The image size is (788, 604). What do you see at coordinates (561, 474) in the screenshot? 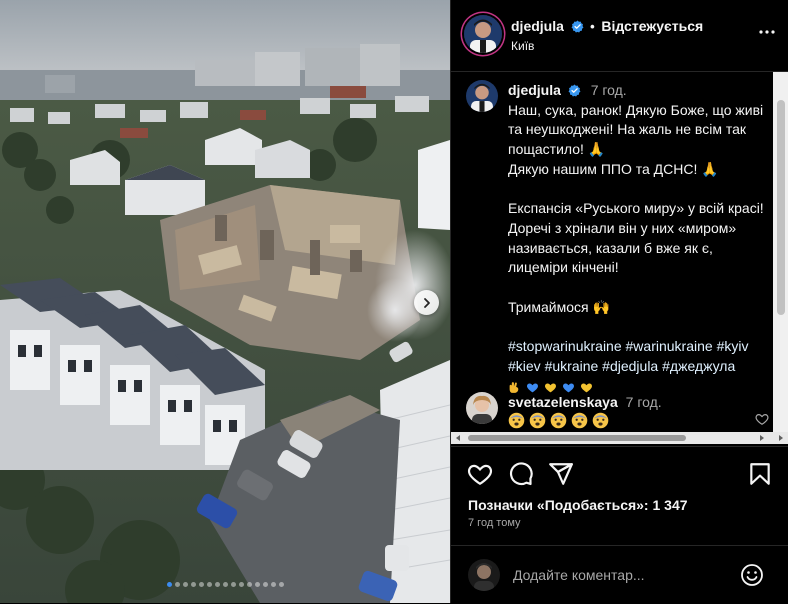
I see `share-icon` at bounding box center [561, 474].